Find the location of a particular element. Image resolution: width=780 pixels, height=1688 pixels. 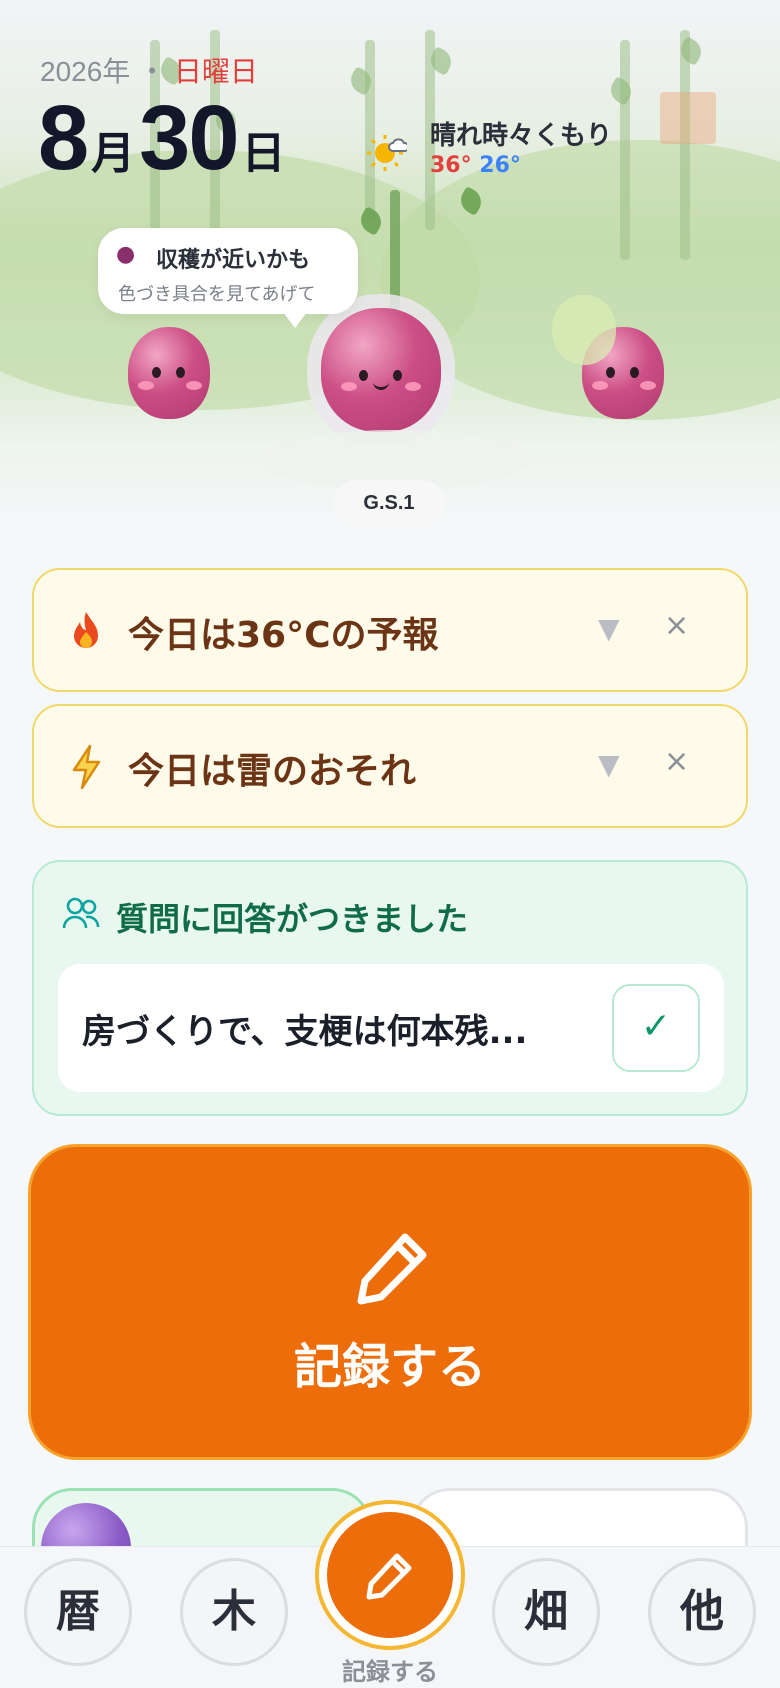

nav-field-button: 畑 is located at coordinates (546, 1612).